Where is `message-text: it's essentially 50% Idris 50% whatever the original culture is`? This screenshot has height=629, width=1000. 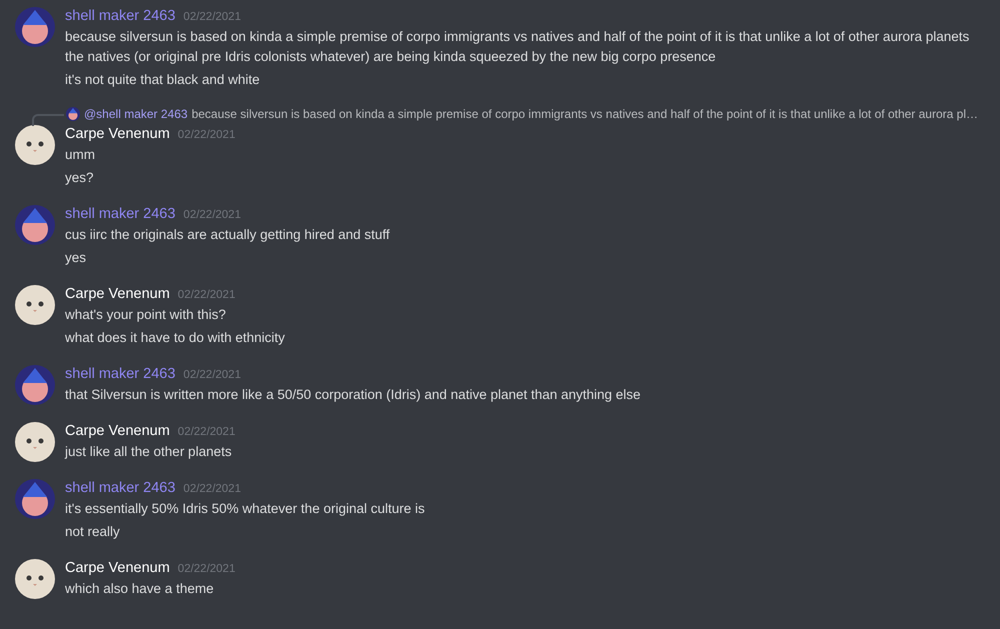
message-text: it's essentially 50% Idris 50% whatever the original culture is is located at coordinates (245, 509).